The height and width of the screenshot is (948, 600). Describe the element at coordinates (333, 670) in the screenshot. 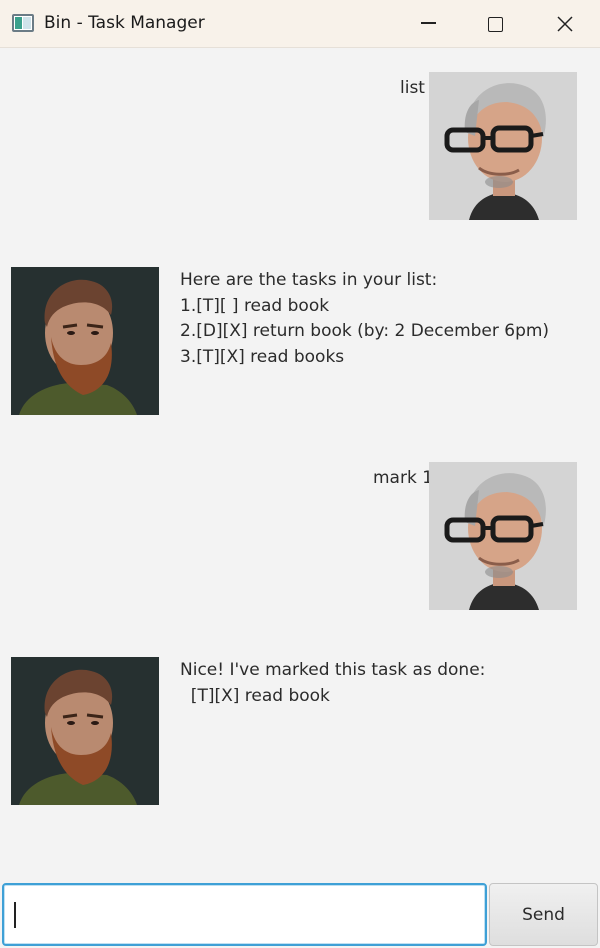

I see `bot-message-line: Nice! I've marked this task as done:` at that location.